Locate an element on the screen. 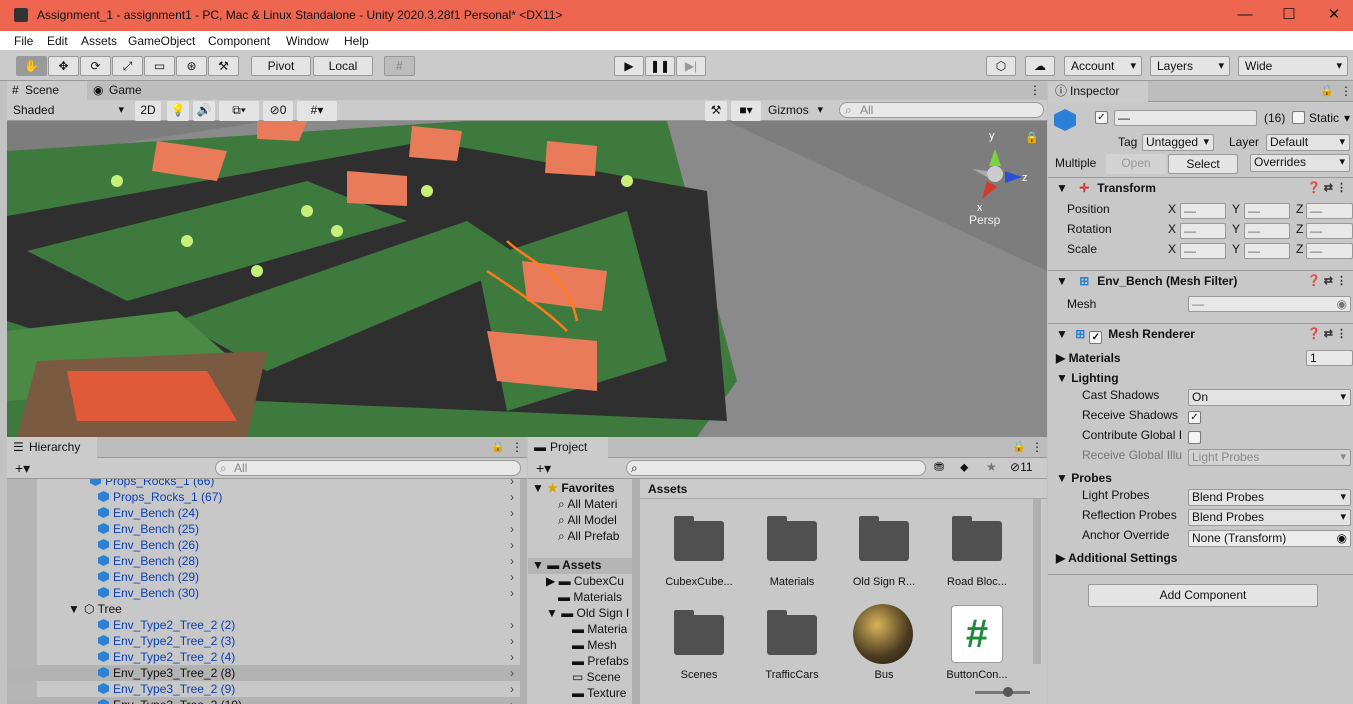 This screenshot has width=1353, height=704. 2d-toggle: 2D is located at coordinates (148, 111).